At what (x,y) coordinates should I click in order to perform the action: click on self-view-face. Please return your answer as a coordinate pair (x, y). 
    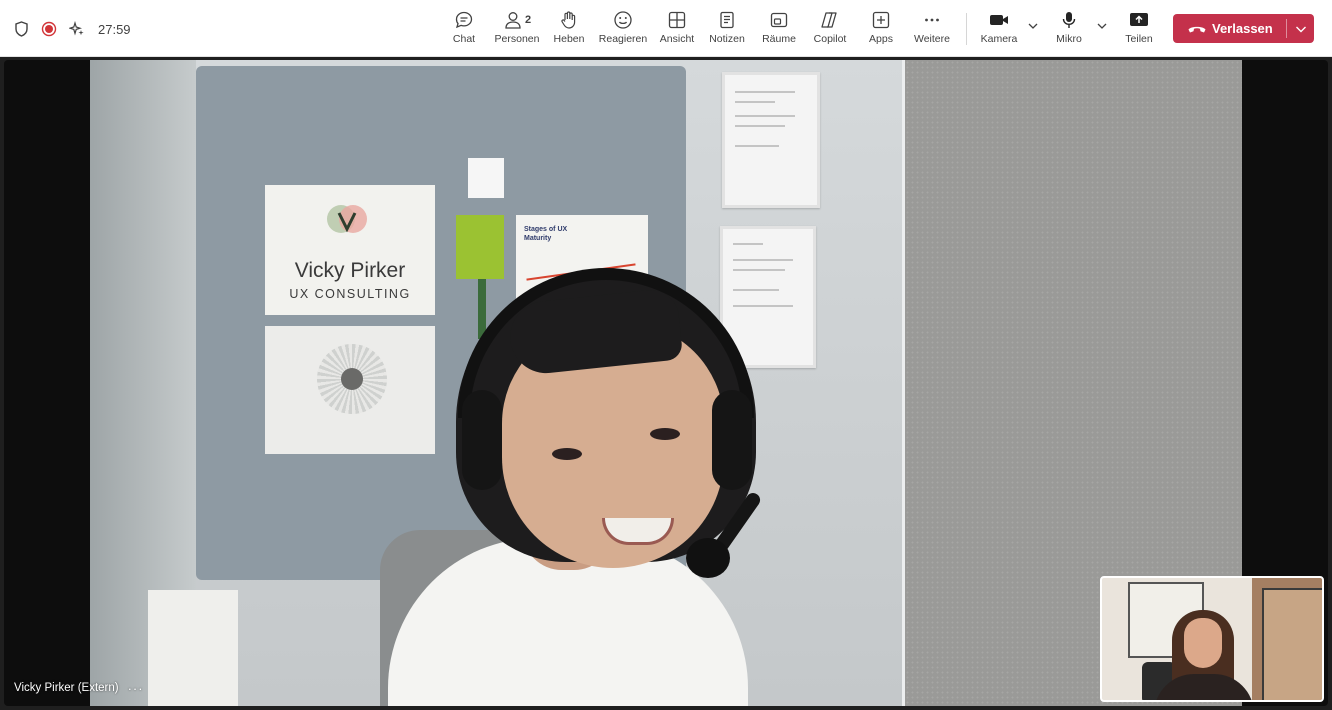
    Looking at the image, I should click on (1203, 643).